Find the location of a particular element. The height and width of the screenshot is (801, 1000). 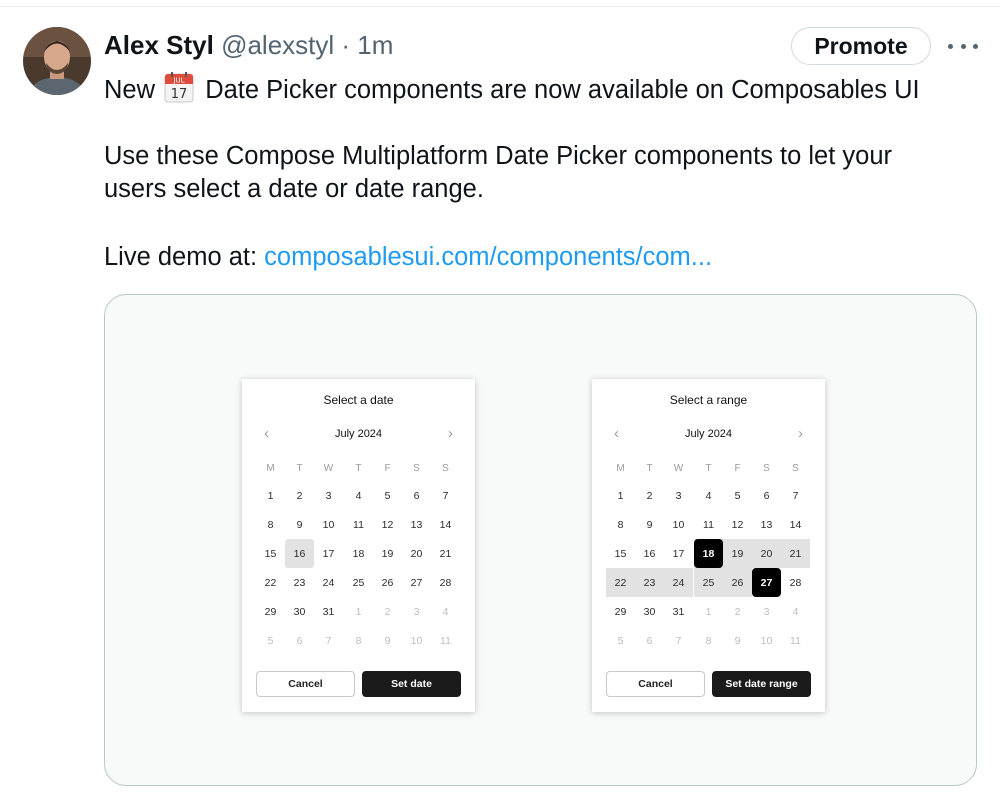

author-handle: @alexstyl is located at coordinates (277, 45).